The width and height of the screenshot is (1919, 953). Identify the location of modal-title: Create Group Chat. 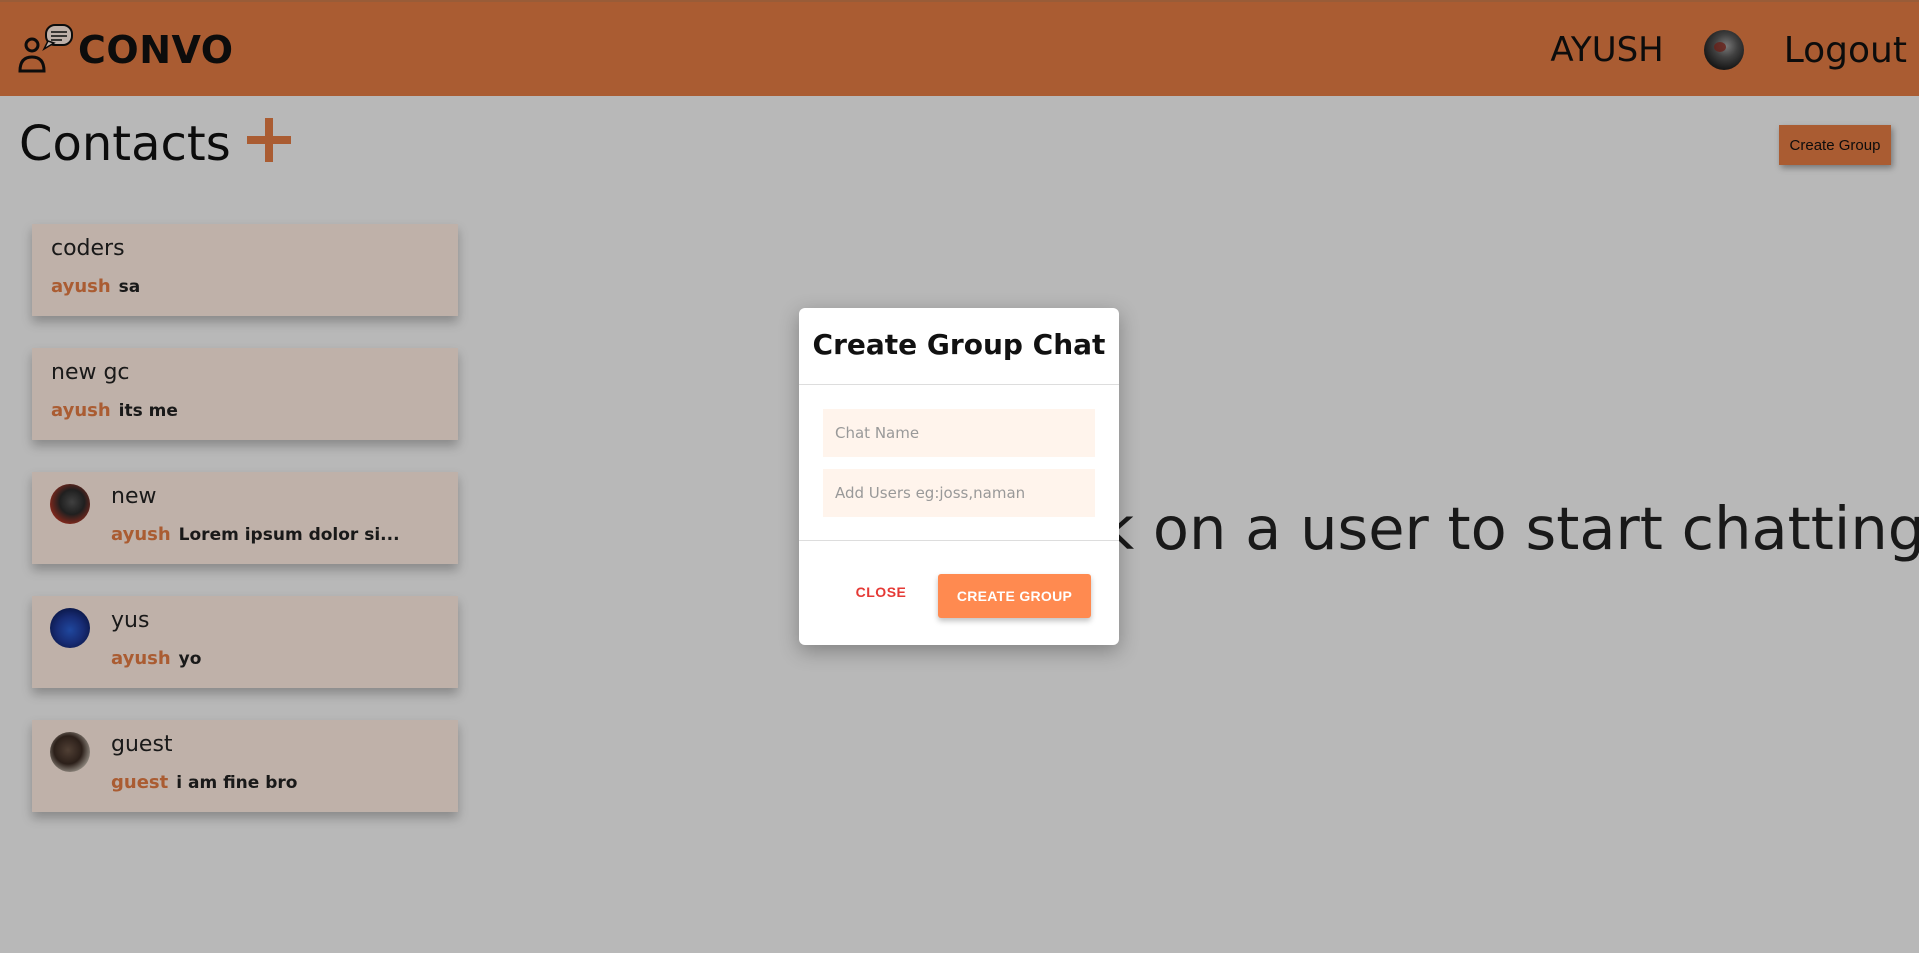
(959, 344).